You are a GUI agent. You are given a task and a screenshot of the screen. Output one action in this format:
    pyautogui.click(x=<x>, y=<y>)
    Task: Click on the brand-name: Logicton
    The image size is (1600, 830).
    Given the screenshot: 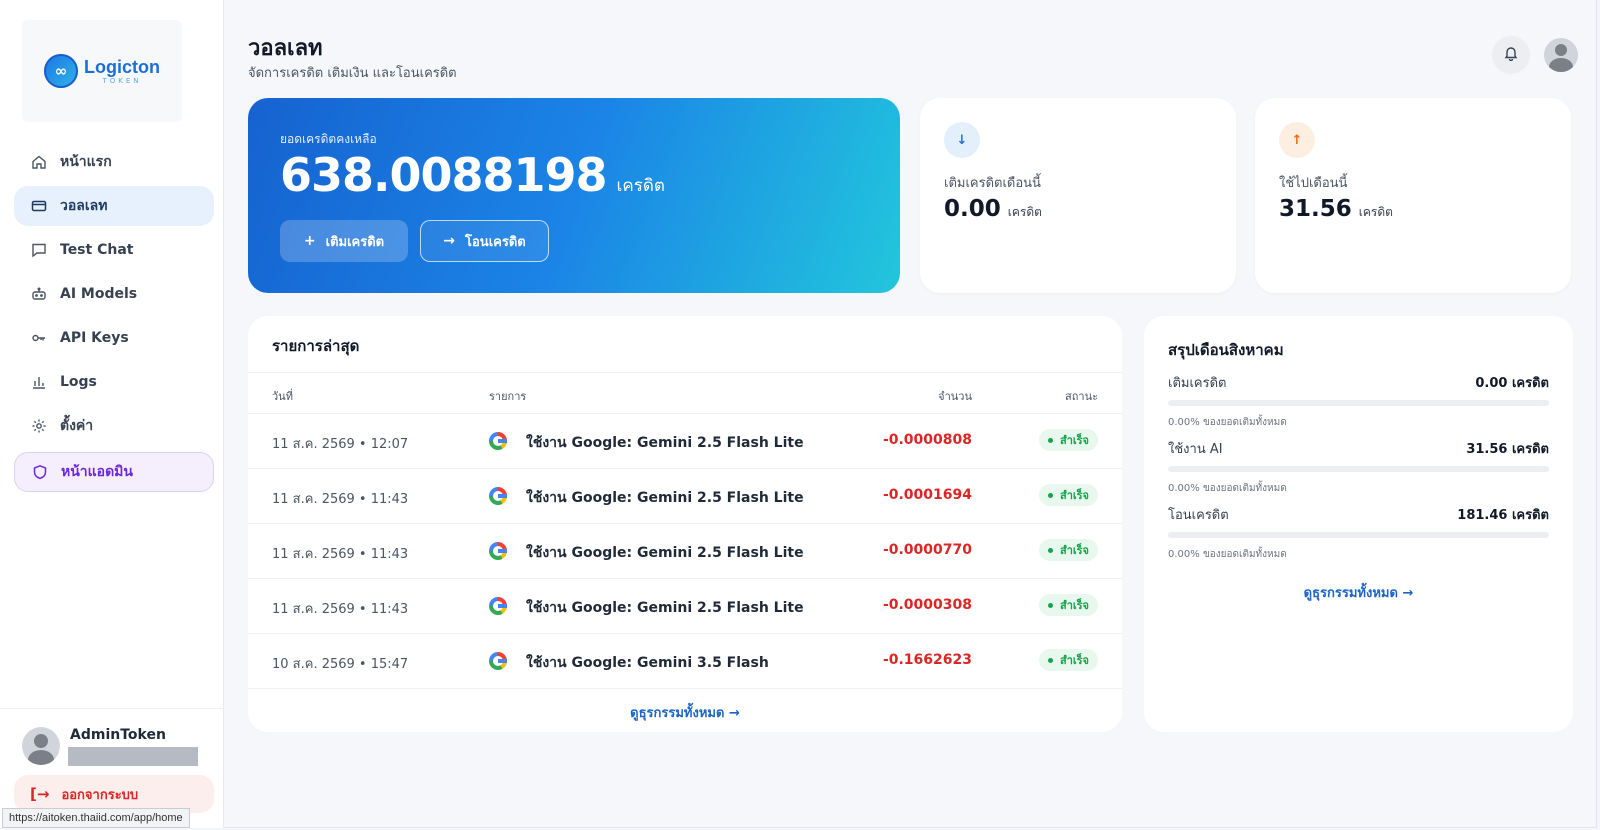 What is the action you would take?
    pyautogui.click(x=122, y=66)
    